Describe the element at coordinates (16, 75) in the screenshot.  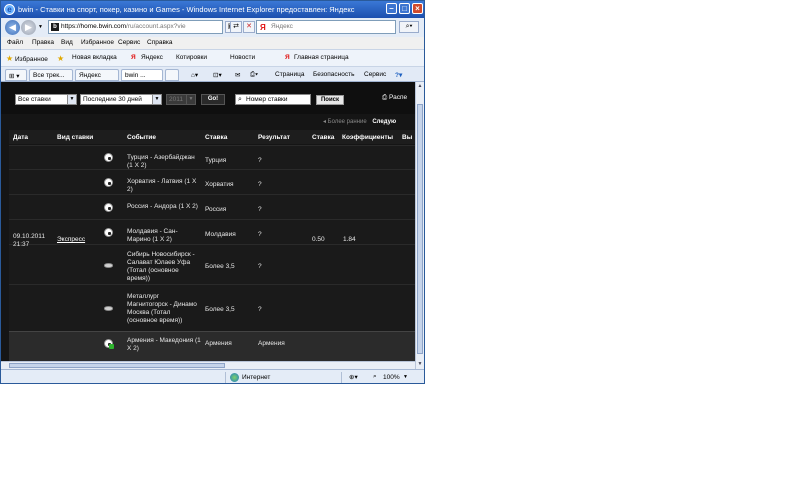
I see `quick-tabs-button: ⊞ ▾` at that location.